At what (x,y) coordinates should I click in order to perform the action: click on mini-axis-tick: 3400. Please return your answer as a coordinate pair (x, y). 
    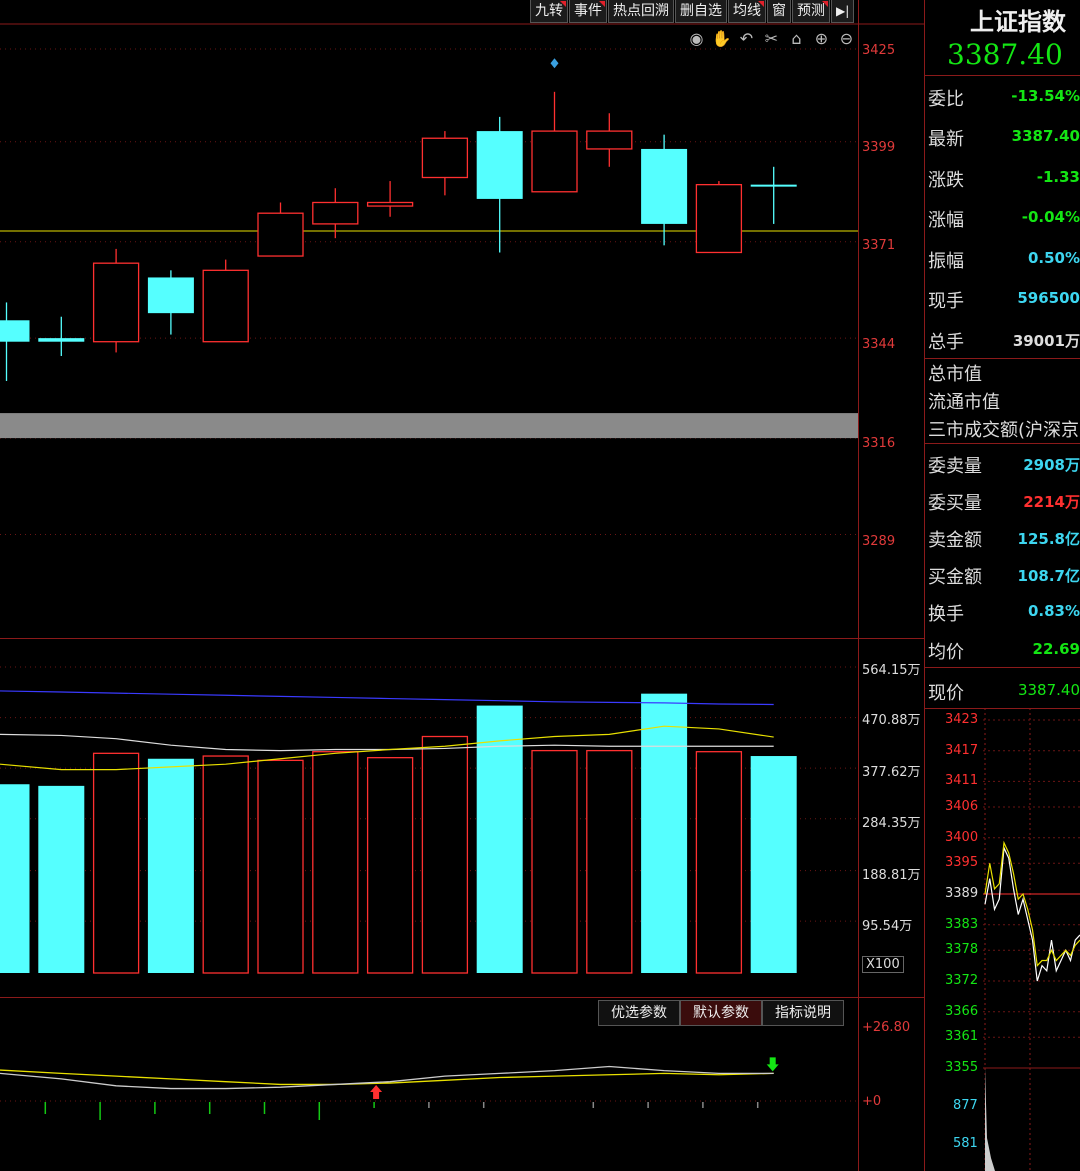
    Looking at the image, I should click on (962, 837).